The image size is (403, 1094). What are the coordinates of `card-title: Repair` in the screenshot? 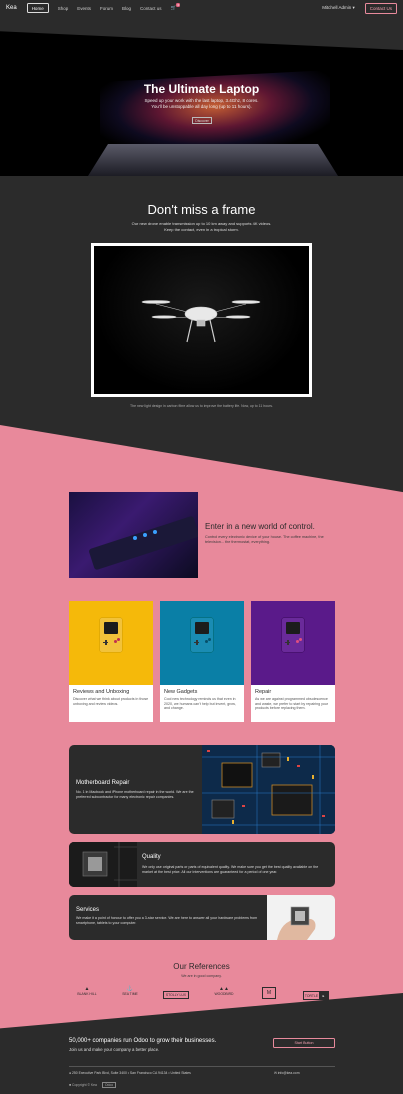 It's located at (263, 692).